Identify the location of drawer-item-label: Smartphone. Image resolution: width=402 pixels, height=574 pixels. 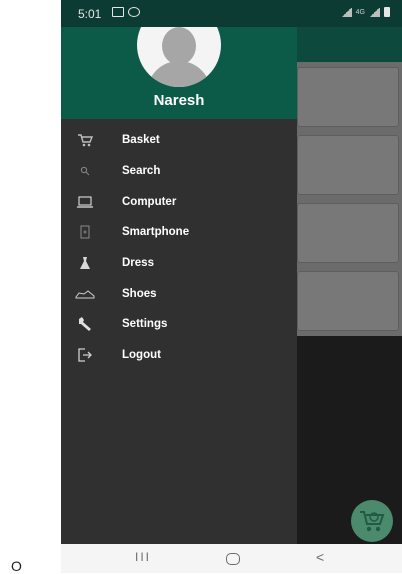
(156, 232).